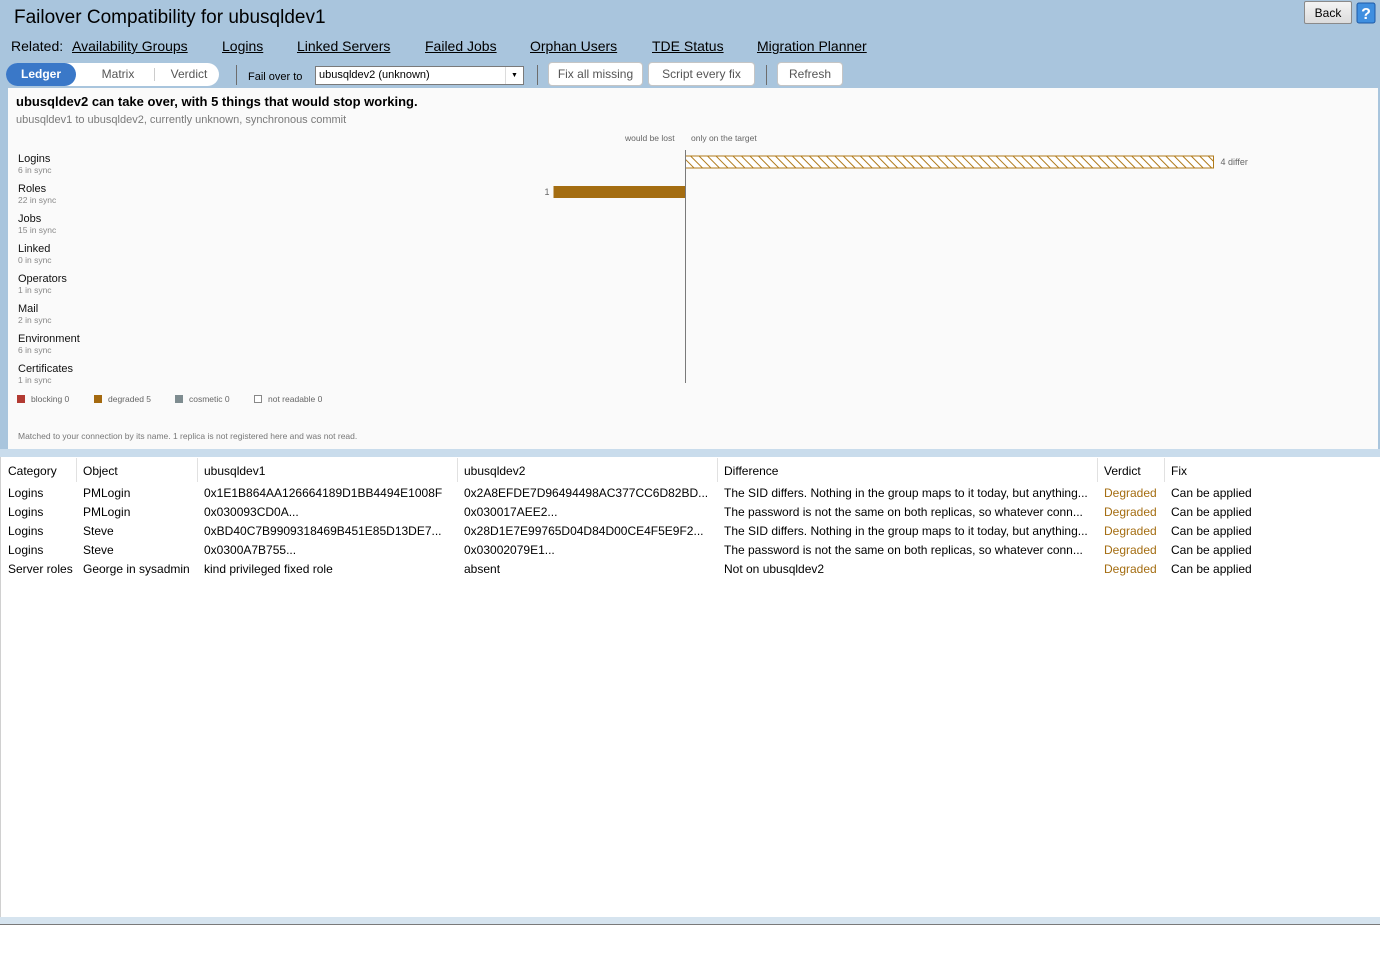 The width and height of the screenshot is (1380, 976). I want to click on table-cell: Server roles, so click(44, 569).